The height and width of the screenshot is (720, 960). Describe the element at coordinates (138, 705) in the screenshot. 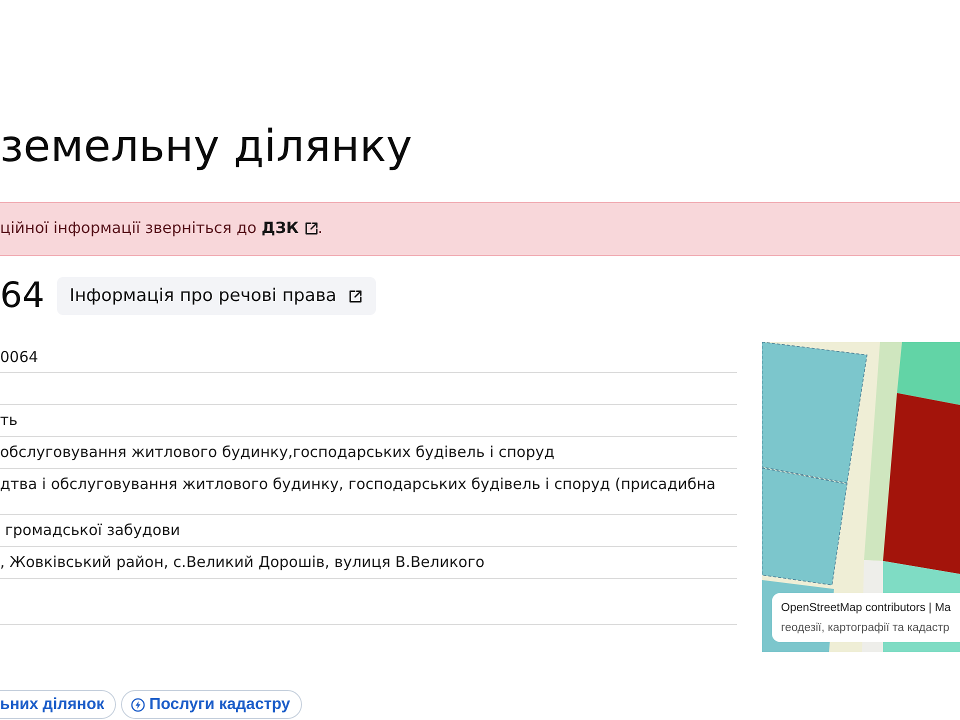

I see `lightning-circle-icon` at that location.